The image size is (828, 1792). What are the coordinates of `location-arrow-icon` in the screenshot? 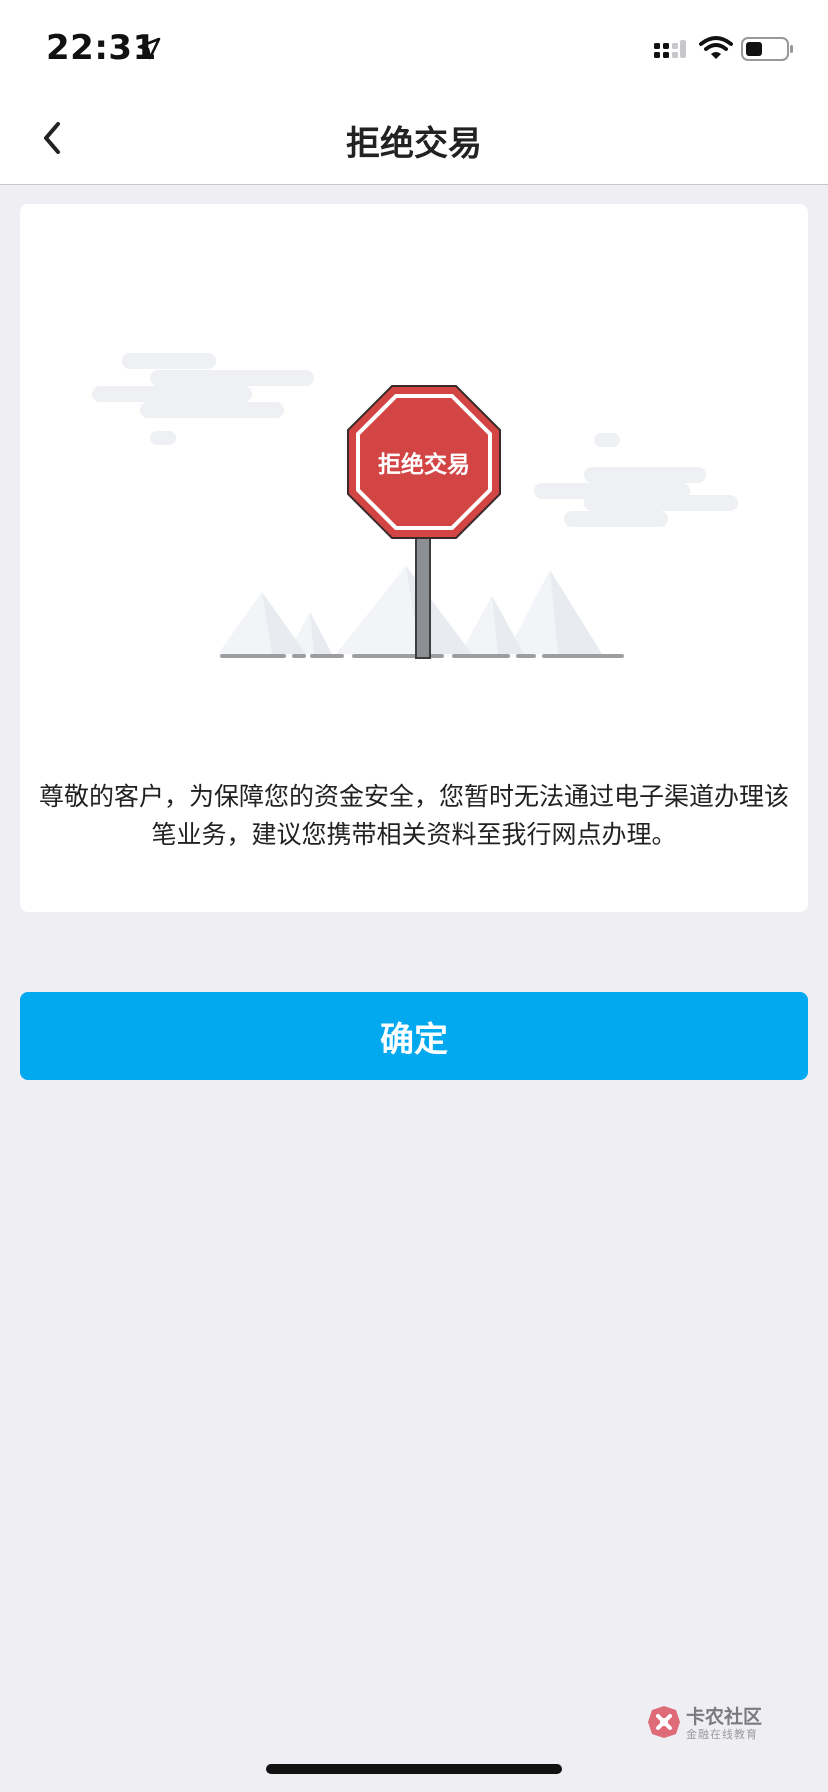 It's located at (149, 48).